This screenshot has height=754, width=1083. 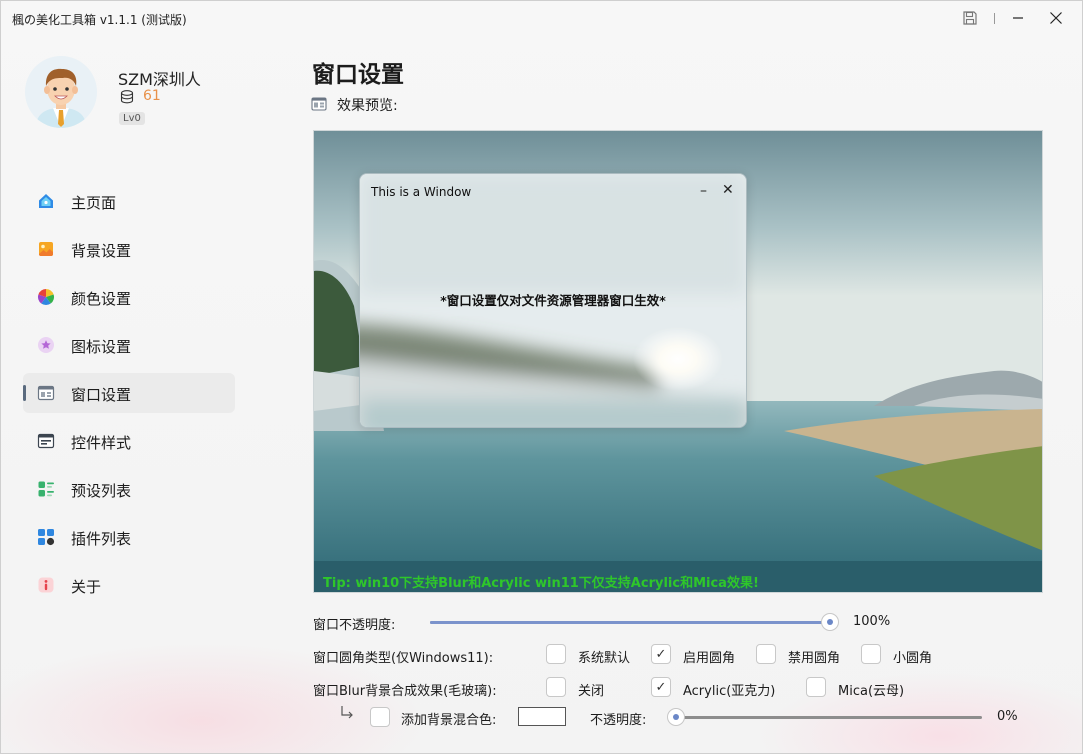 What do you see at coordinates (86, 587) in the screenshot?
I see `nav-label: 关于` at bounding box center [86, 587].